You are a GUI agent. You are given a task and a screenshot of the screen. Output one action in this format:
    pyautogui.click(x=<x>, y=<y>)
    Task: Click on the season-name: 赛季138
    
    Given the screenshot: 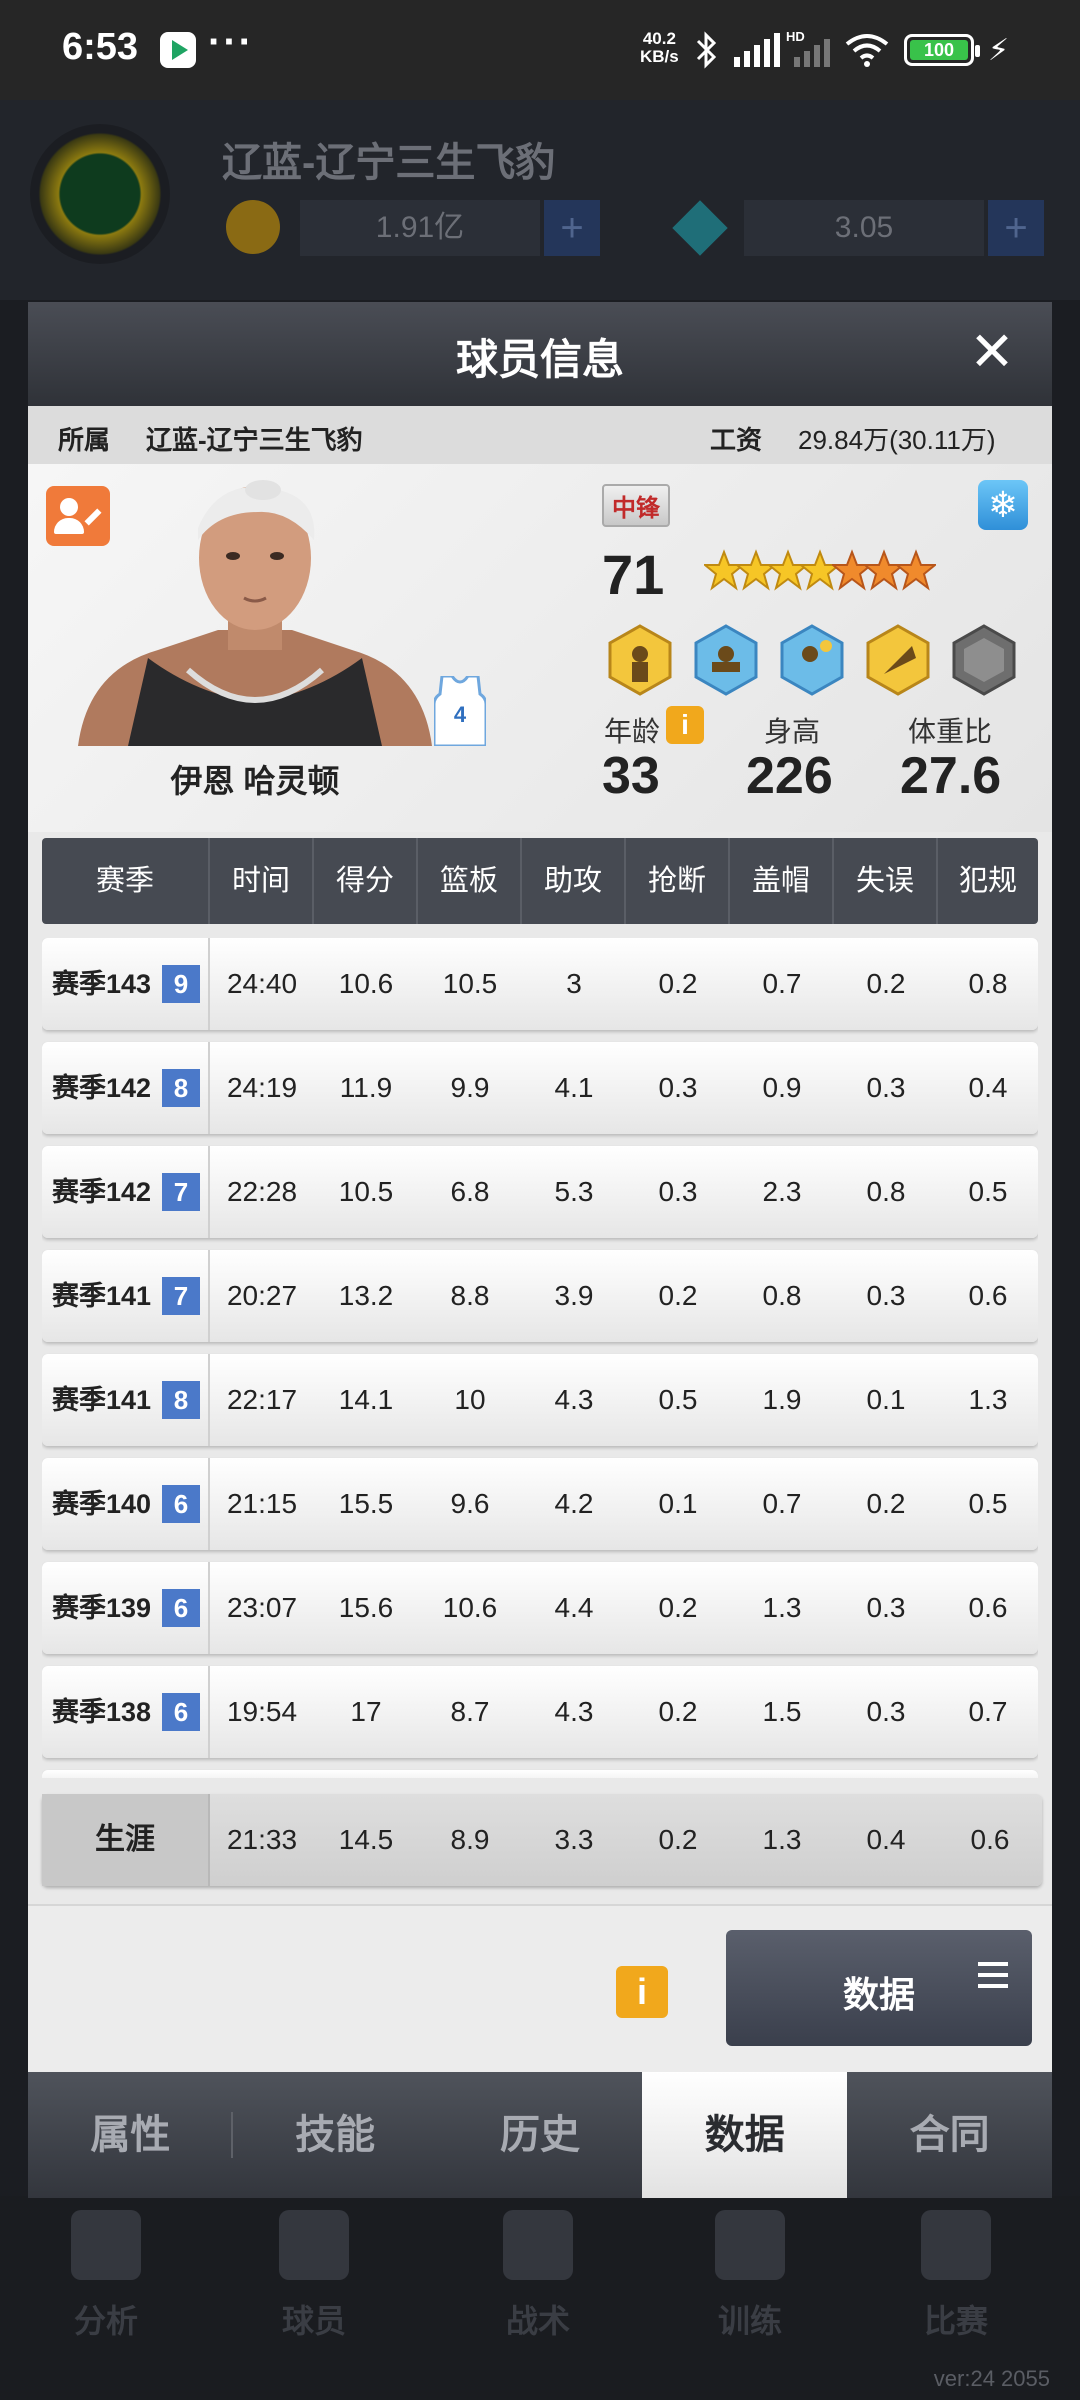 What is the action you would take?
    pyautogui.click(x=102, y=1712)
    